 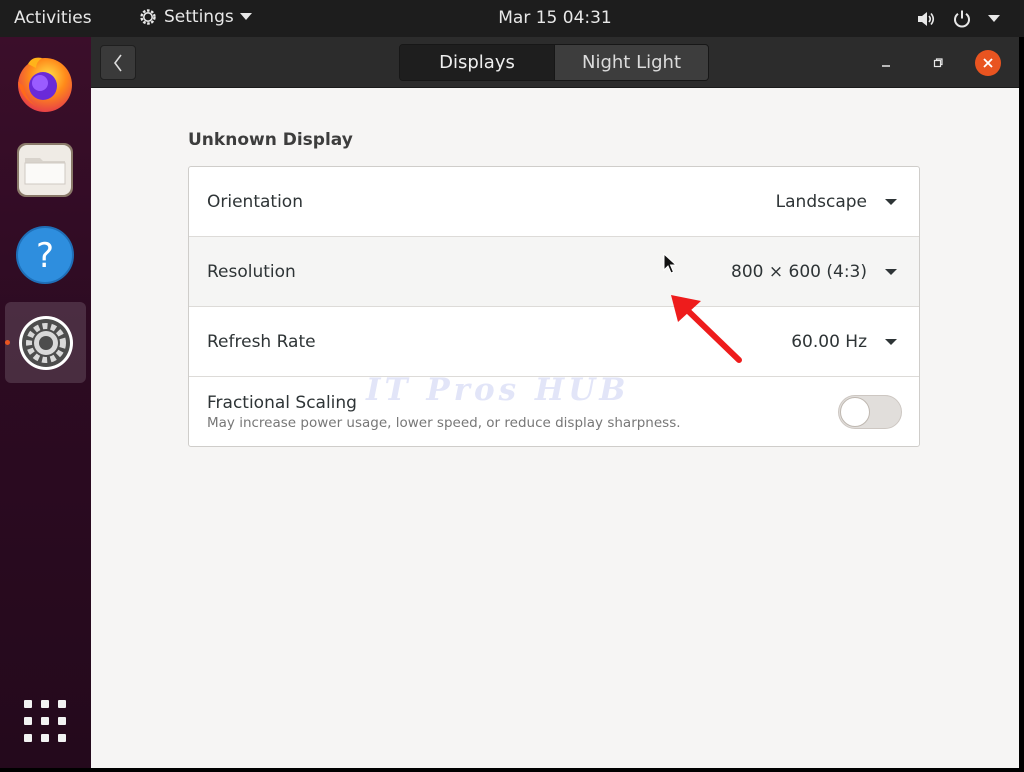 I want to click on back-button, so click(x=118, y=62).